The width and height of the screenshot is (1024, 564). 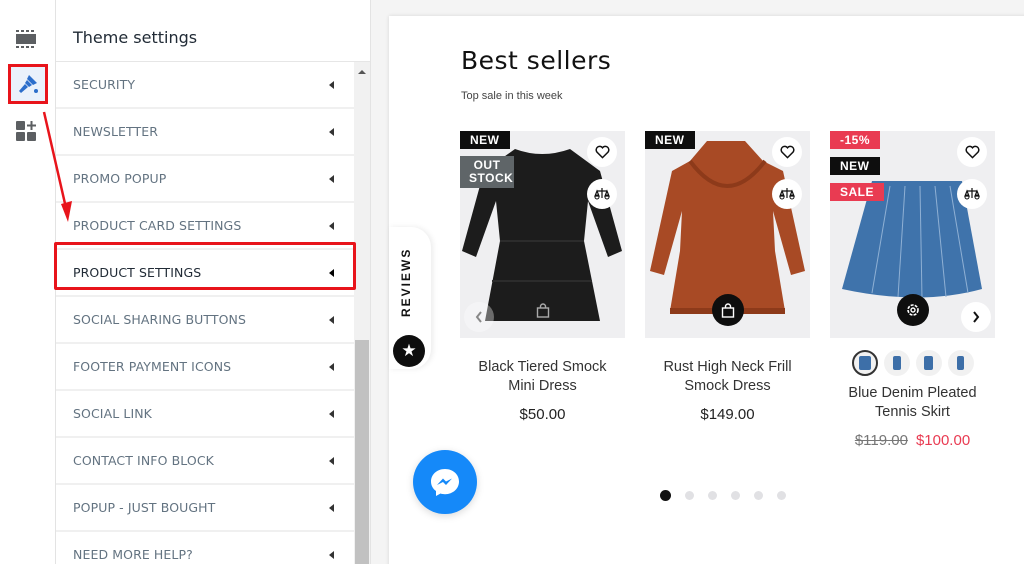 I want to click on sections-icon, so click(x=26, y=39).